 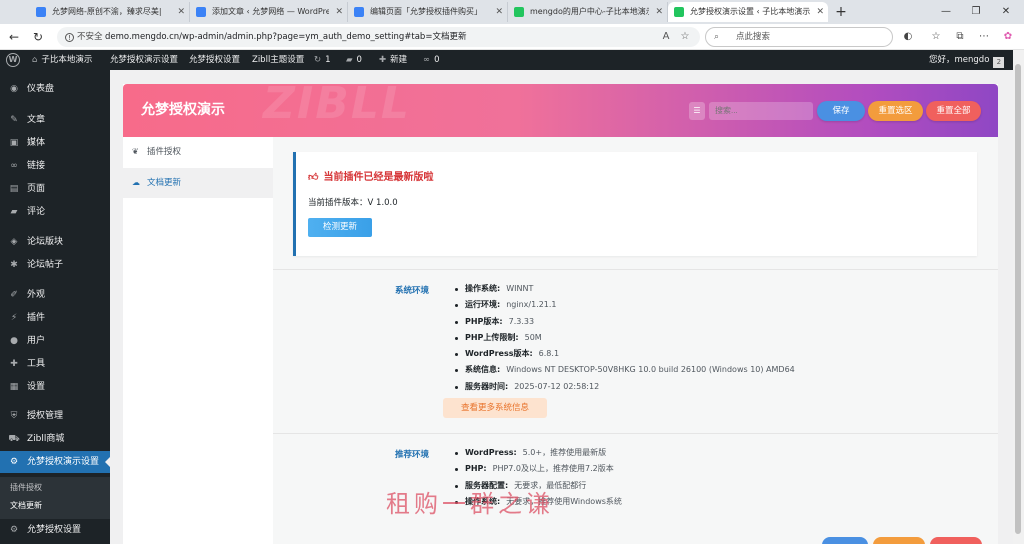 I want to click on security-indicator: ! 不安全, so click(x=84, y=37).